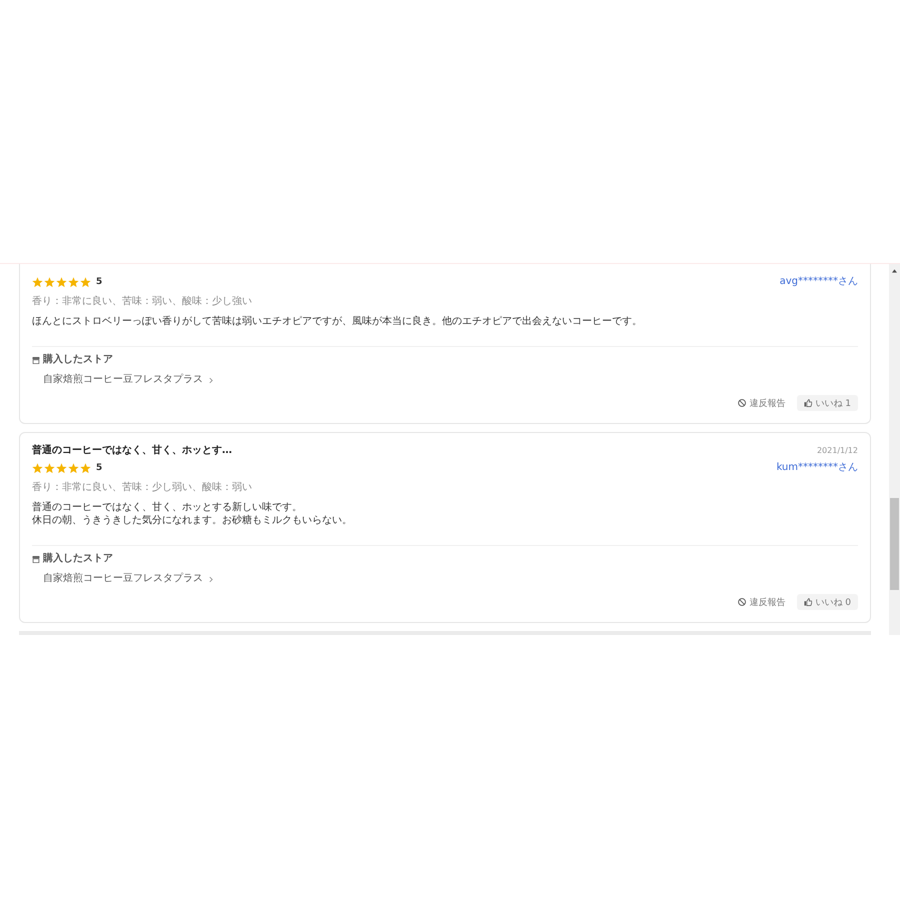 The image size is (900, 900). I want to click on taste-attributes: 香り：非常に良い、苦味：少し弱い、酸味：弱い, so click(142, 488).